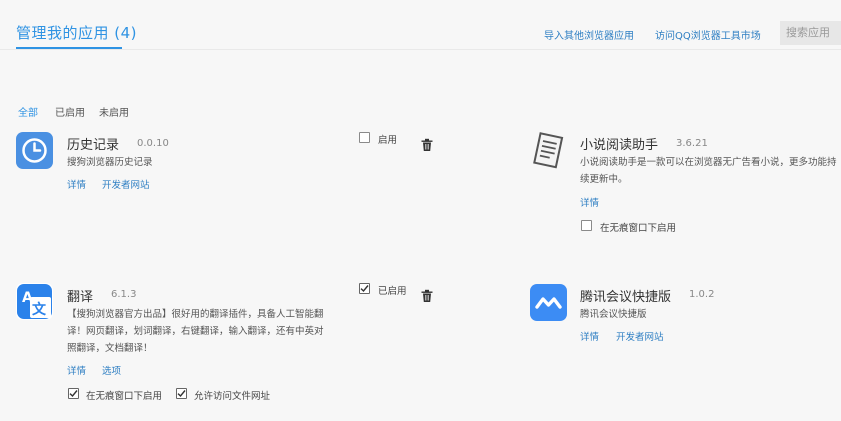 The height and width of the screenshot is (421, 841). I want to click on app-version-history: 0.0.10, so click(153, 143).